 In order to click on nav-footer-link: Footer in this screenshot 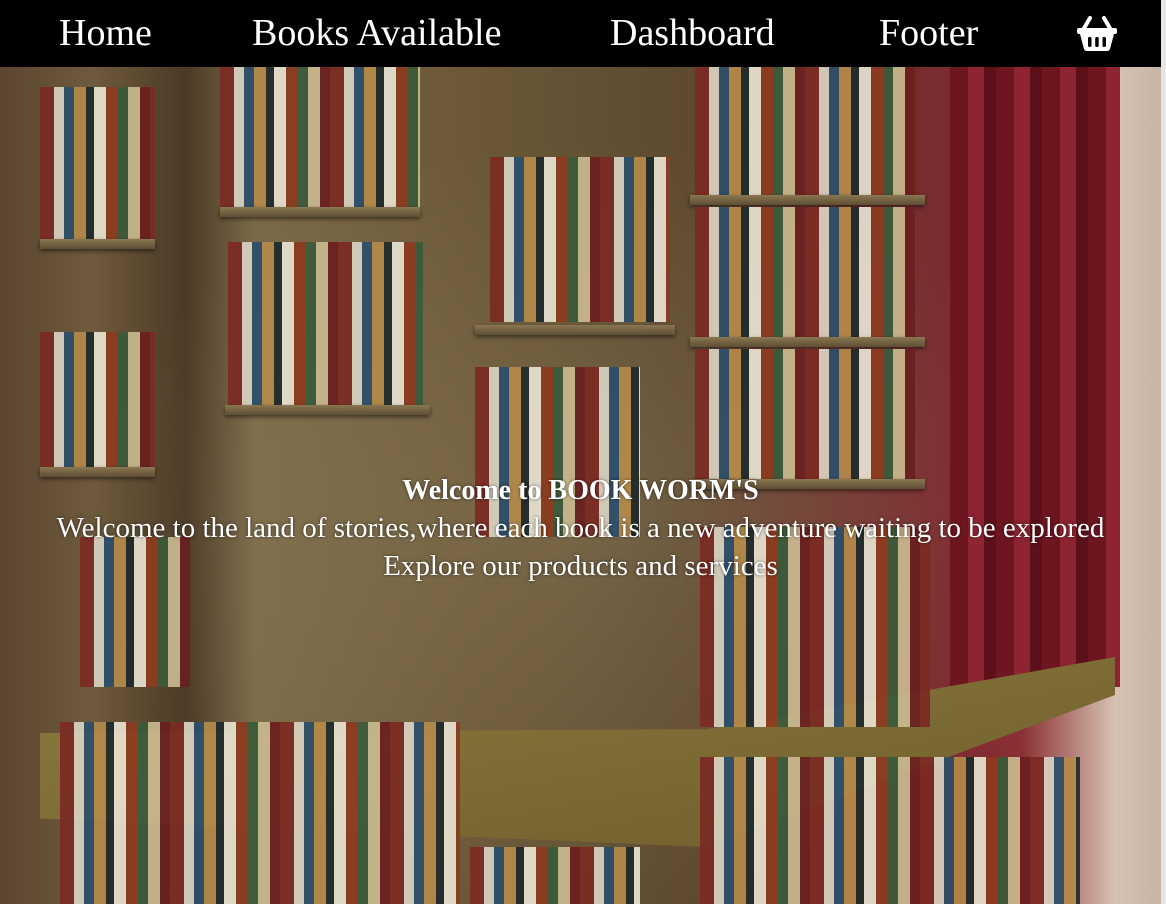, I will do `click(928, 33)`.